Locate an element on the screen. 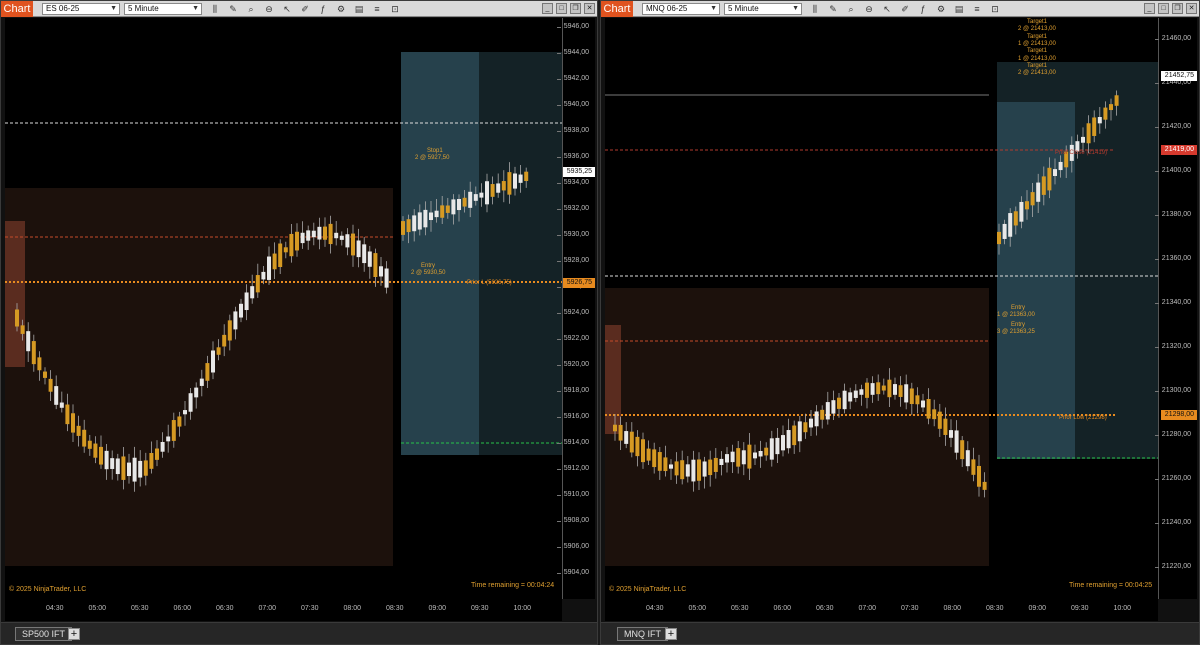 The image size is (1200, 645). time-tick-label: 08:30 is located at coordinates (395, 608).